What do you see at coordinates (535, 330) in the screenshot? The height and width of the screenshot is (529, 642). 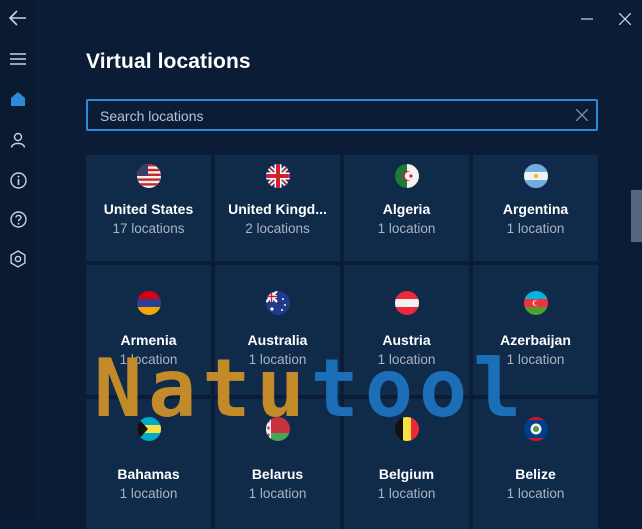 I see `location-tile-azerbaijan: Azerbaijan 1 location` at bounding box center [535, 330].